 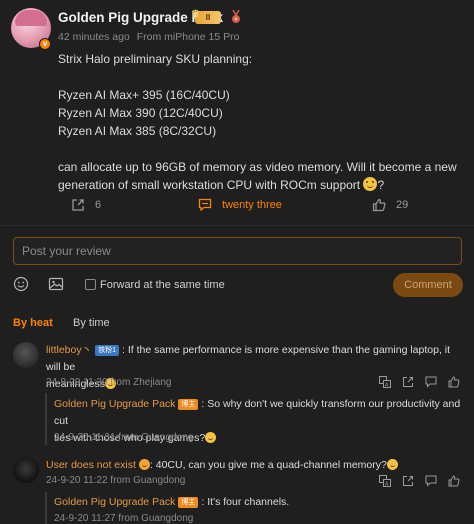 I want to click on image-icon, so click(x=56, y=284).